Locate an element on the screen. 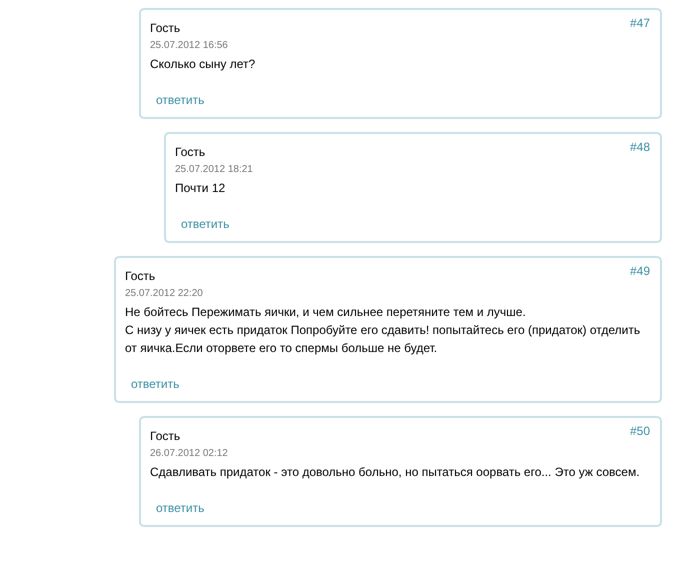 Image resolution: width=674 pixels, height=578 pixels. comment-date: 25.07.2012 18:21 is located at coordinates (214, 170).